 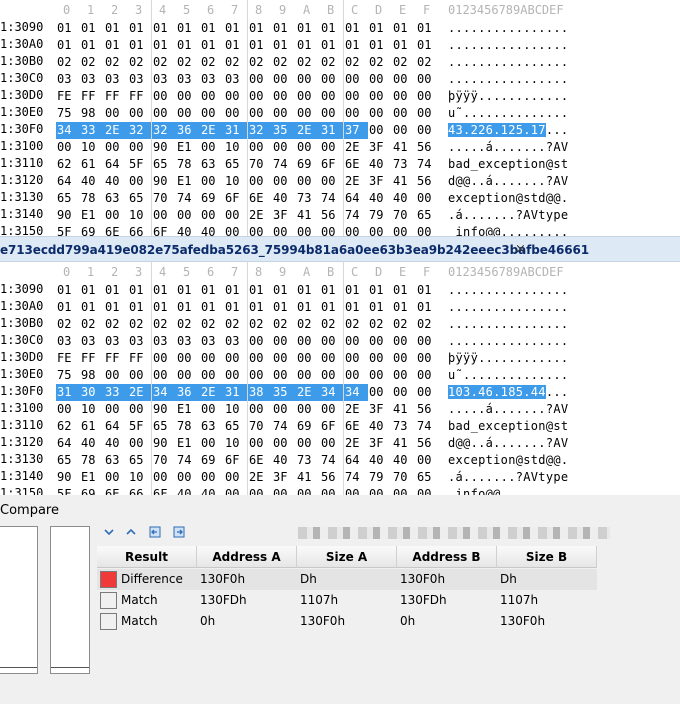 What do you see at coordinates (508, 164) in the screenshot?
I see `ascii-text: bad_exception@st` at bounding box center [508, 164].